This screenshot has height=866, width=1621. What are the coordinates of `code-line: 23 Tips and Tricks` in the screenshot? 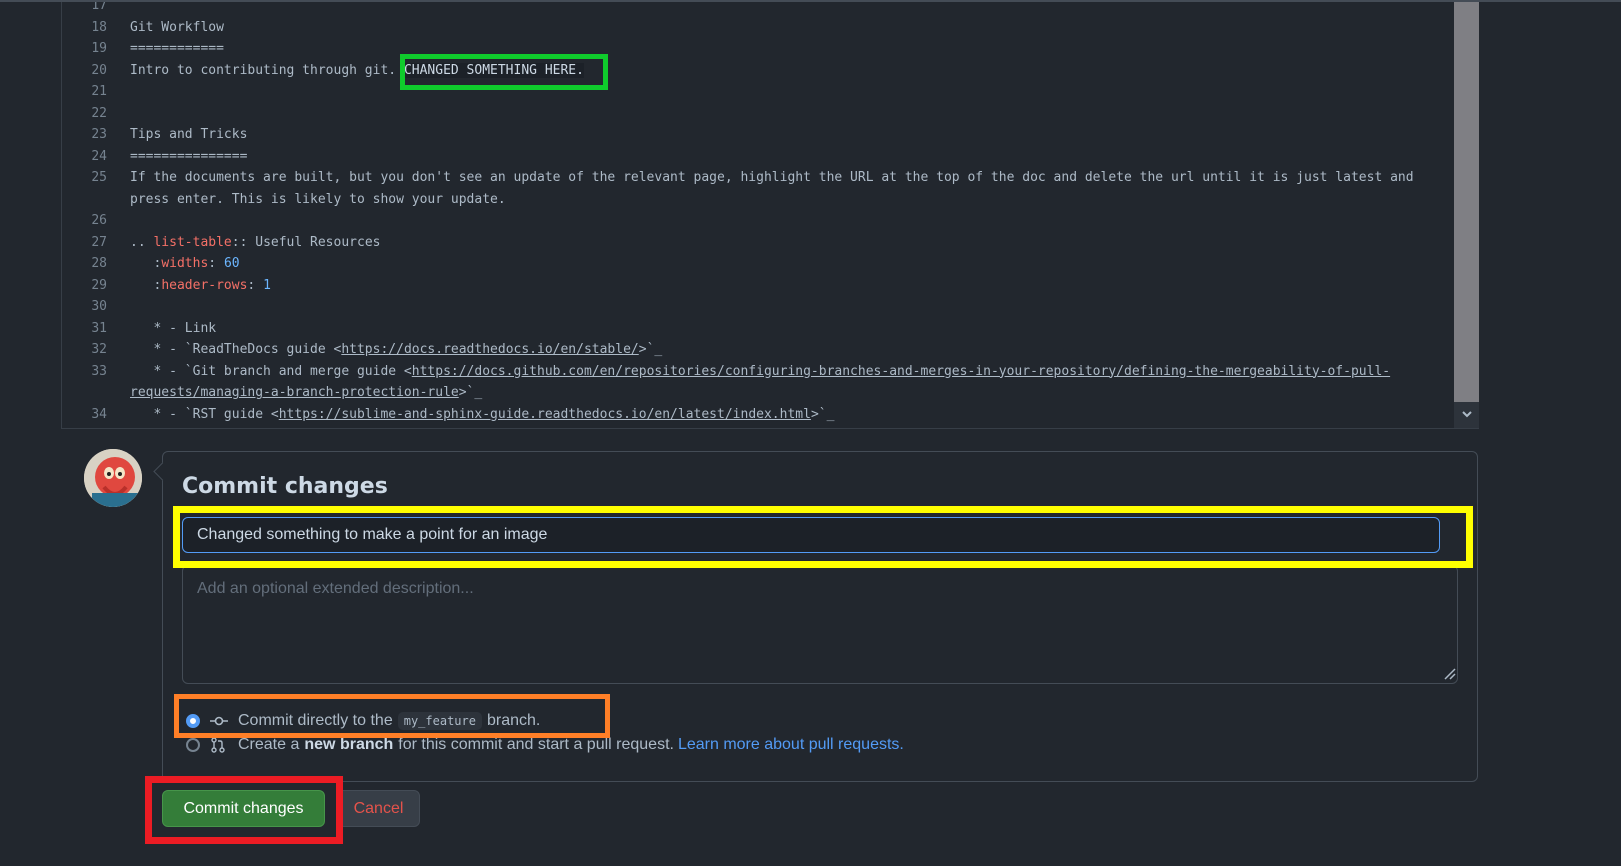 It's located at (757, 135).